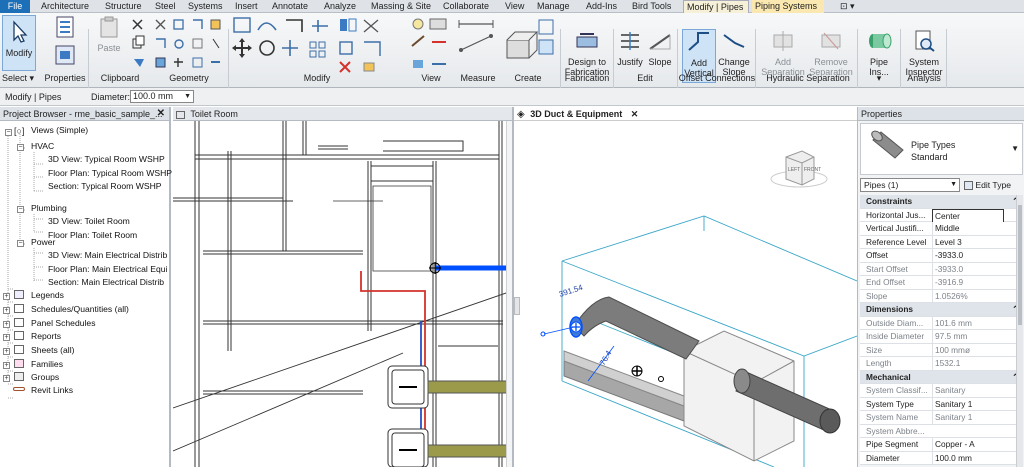  I want to click on edit-type-button: Edit Type, so click(987, 185).